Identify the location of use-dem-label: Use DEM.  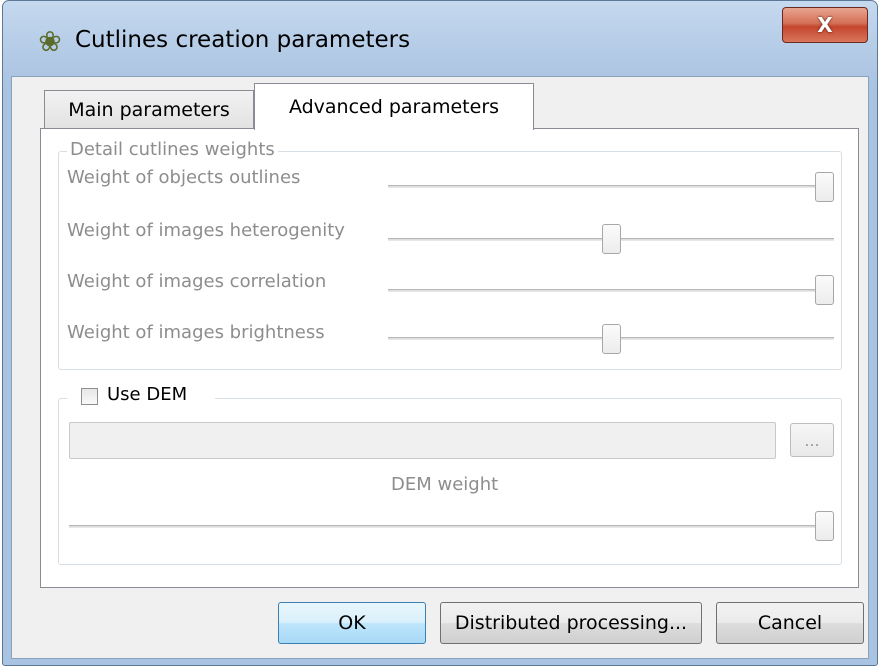
(147, 394).